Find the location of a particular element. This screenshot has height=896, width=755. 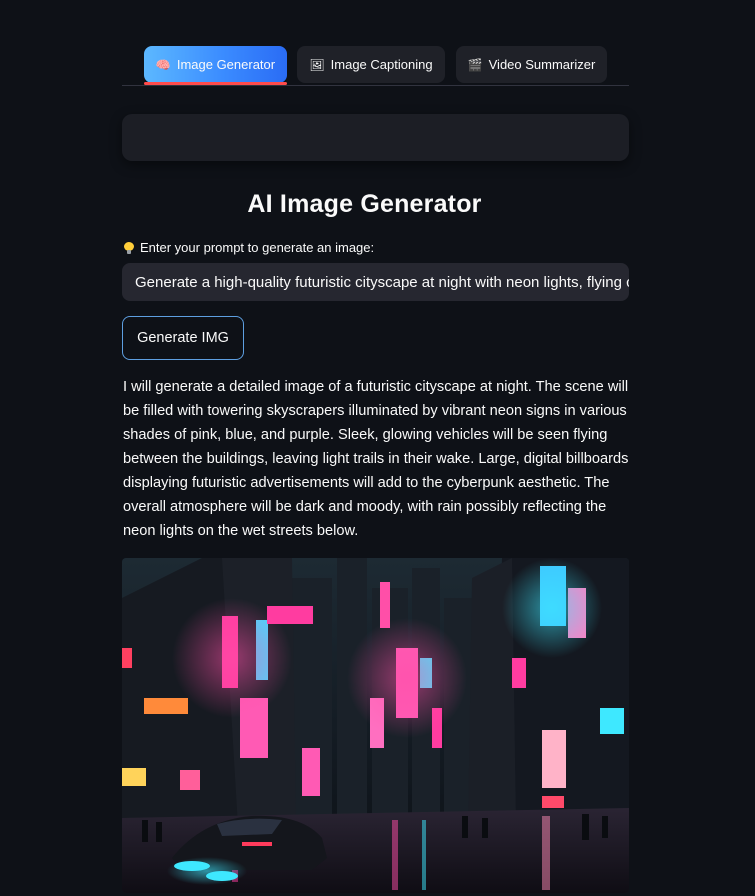

tab-label: Video Summarizer is located at coordinates (542, 64).